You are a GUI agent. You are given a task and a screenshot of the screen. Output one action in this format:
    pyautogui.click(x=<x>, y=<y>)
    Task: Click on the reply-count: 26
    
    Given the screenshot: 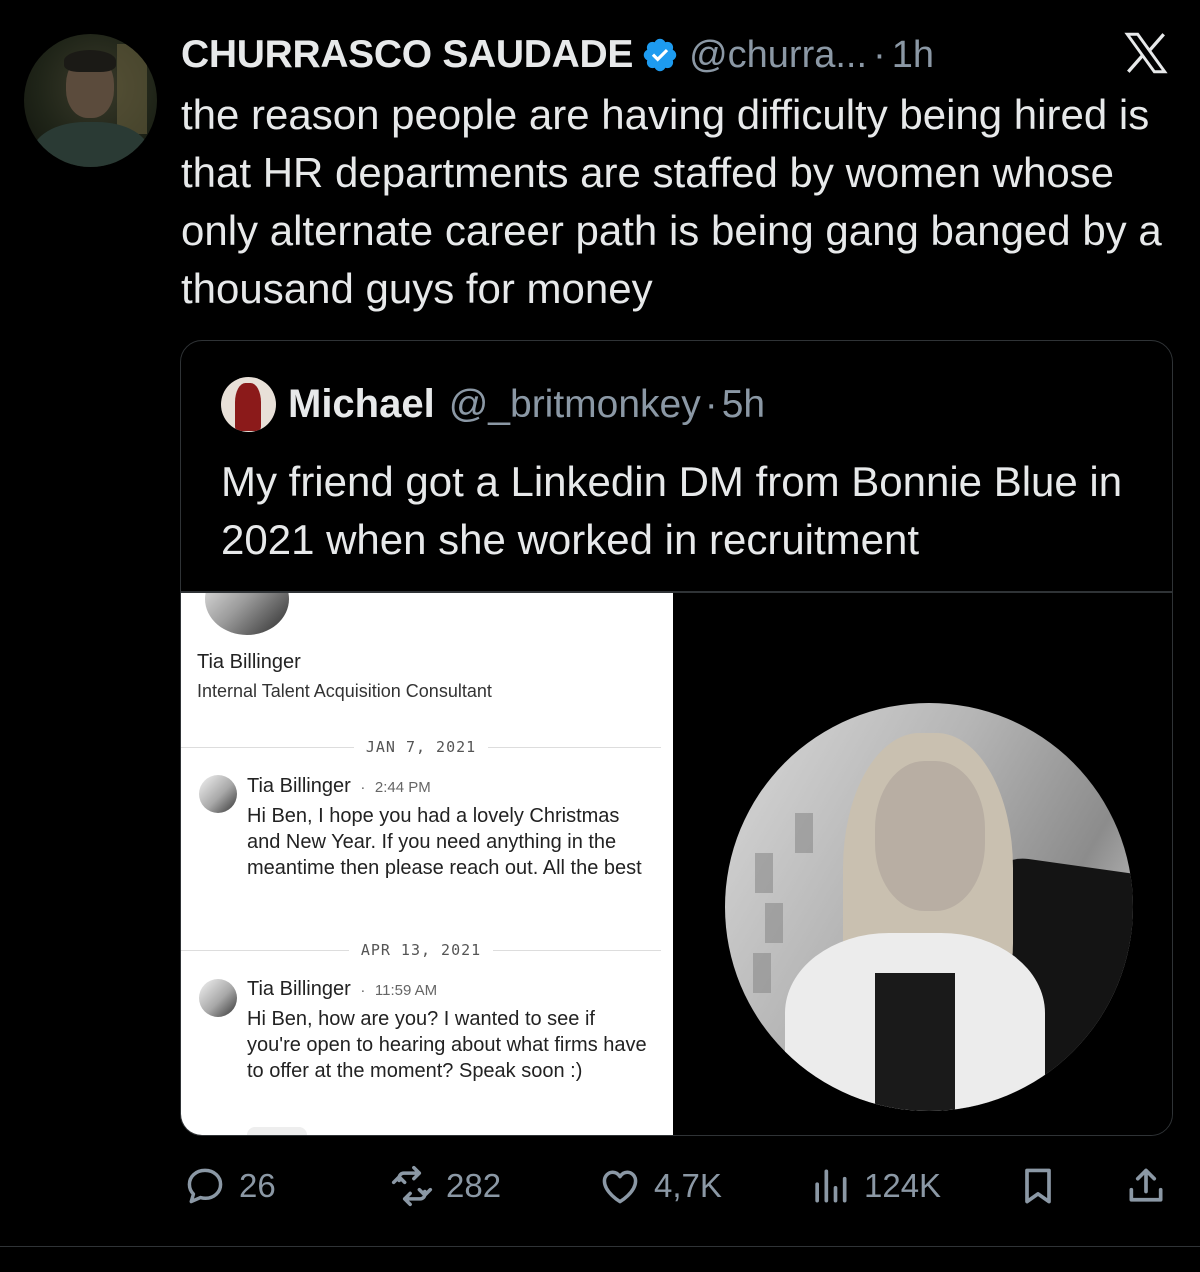 What is the action you would take?
    pyautogui.click(x=257, y=1185)
    